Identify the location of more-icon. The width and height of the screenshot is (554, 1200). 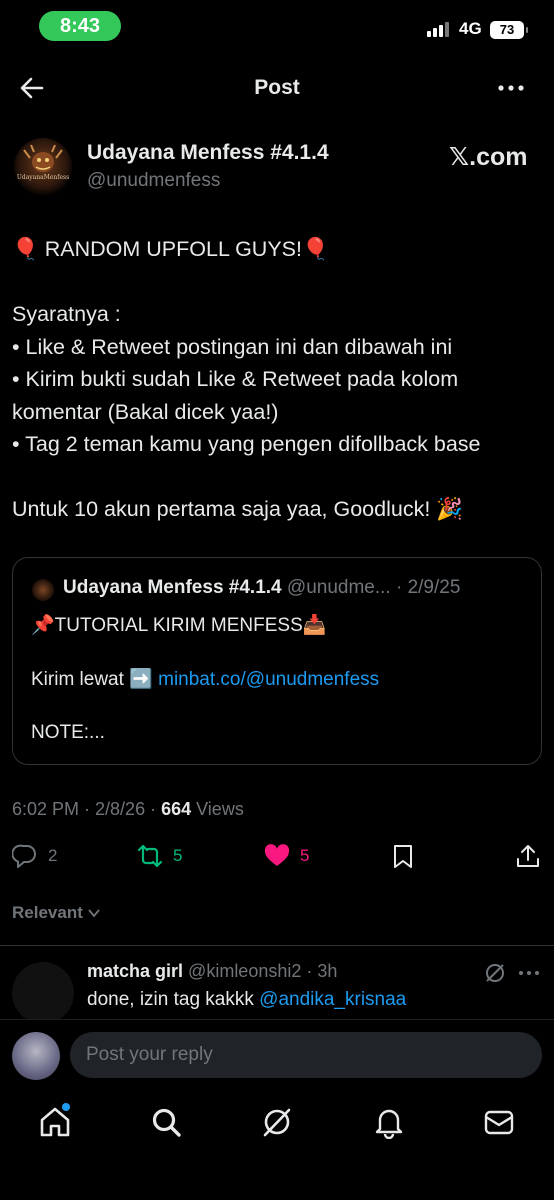
(511, 88).